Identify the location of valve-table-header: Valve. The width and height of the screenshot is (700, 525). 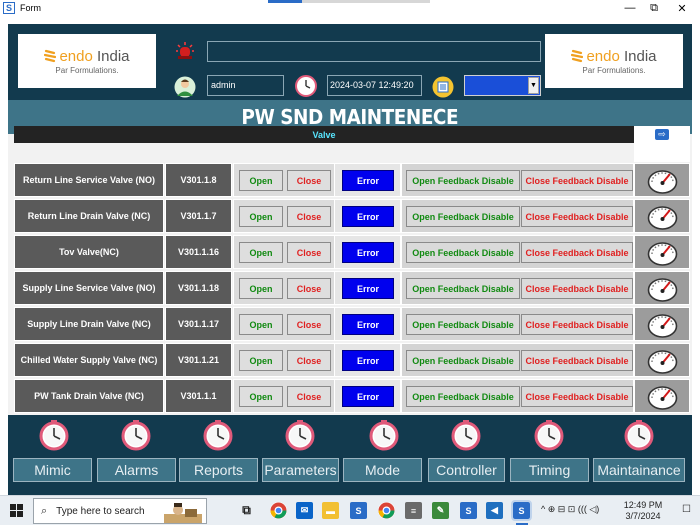
(324, 134).